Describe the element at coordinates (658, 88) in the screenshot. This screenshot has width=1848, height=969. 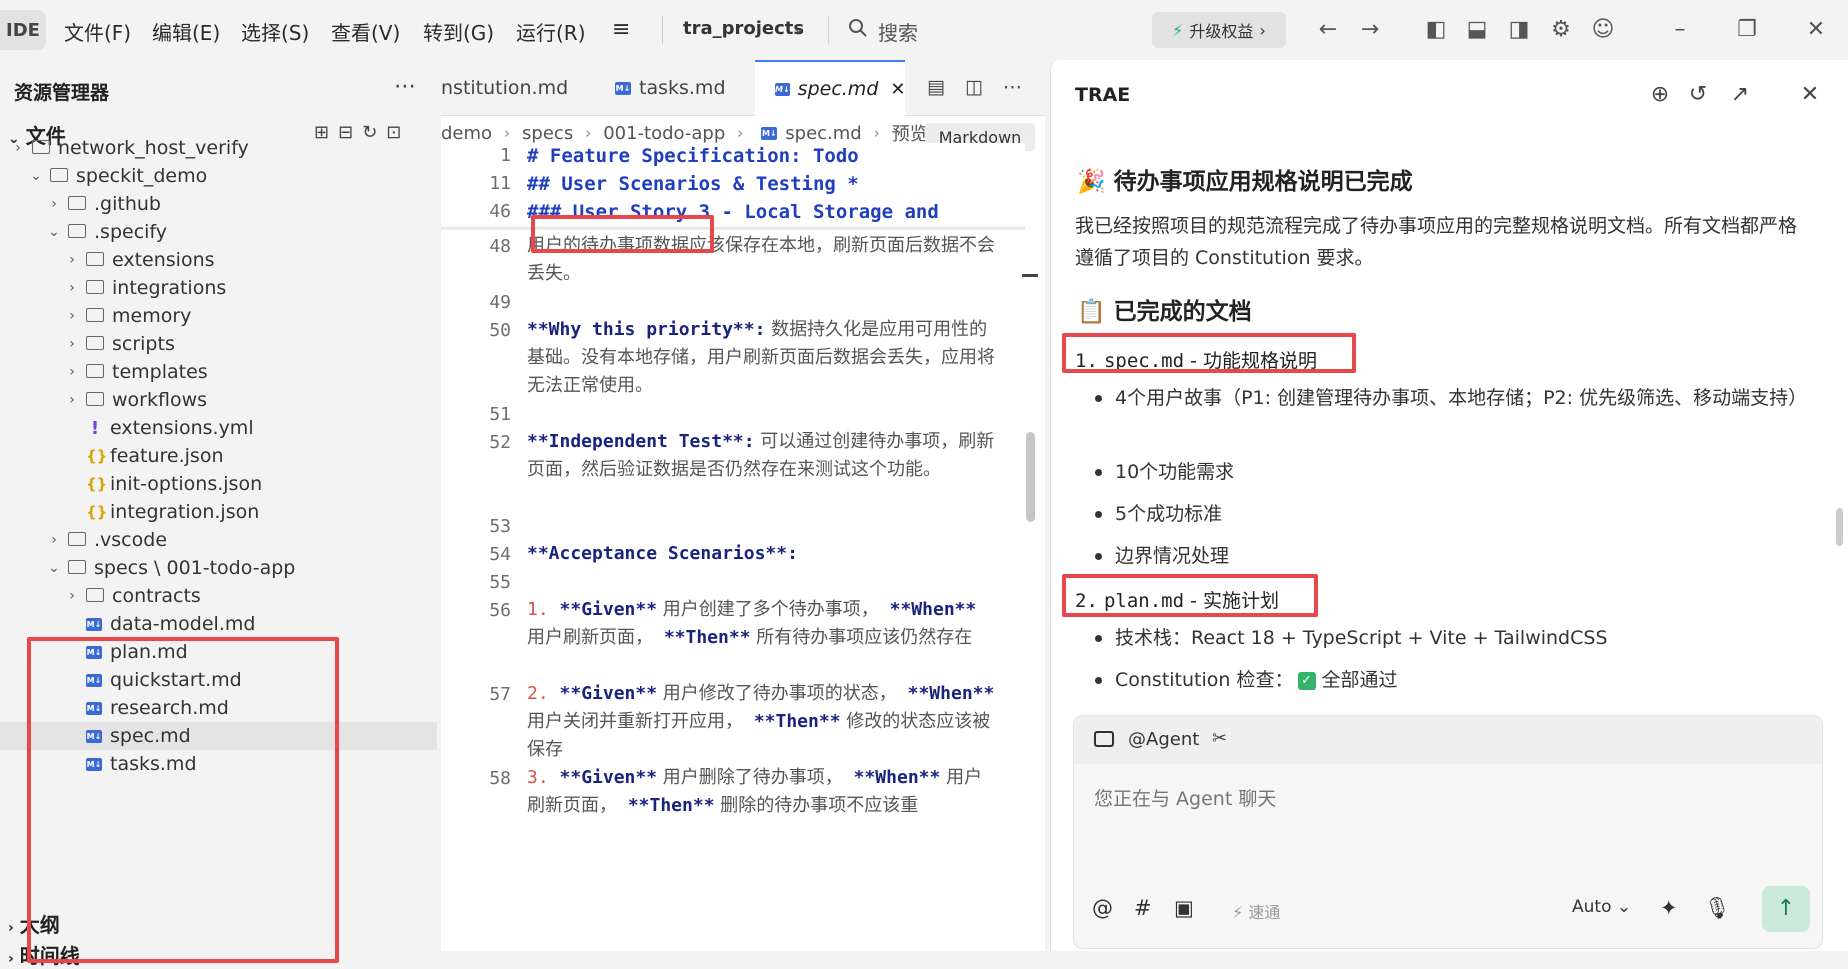
I see `tab-tasks: M↓ tasks.md` at that location.